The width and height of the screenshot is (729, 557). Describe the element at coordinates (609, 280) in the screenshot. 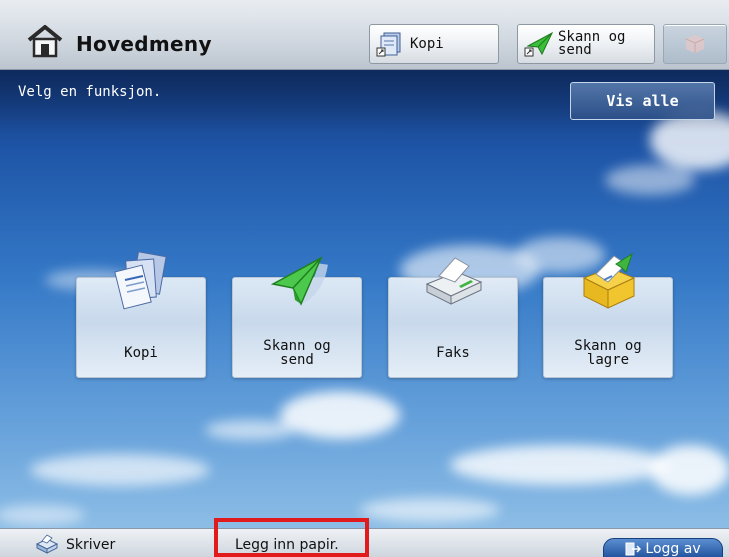

I see `store-folder-icon` at that location.